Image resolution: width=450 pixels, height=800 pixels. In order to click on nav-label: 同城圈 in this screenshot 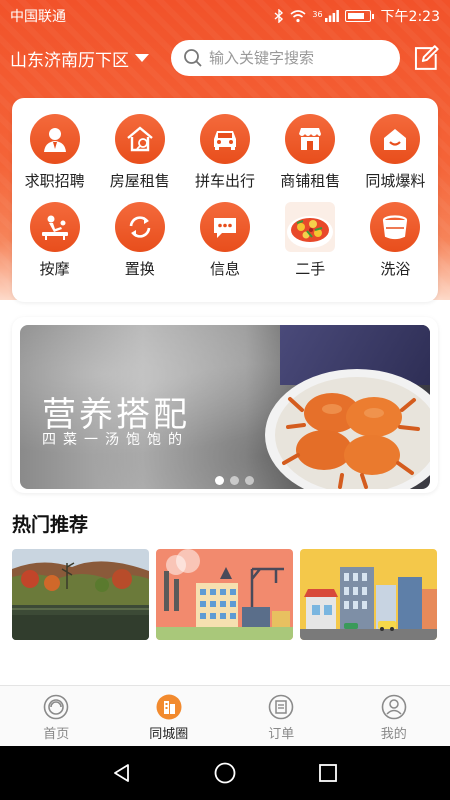, I will do `click(169, 734)`.